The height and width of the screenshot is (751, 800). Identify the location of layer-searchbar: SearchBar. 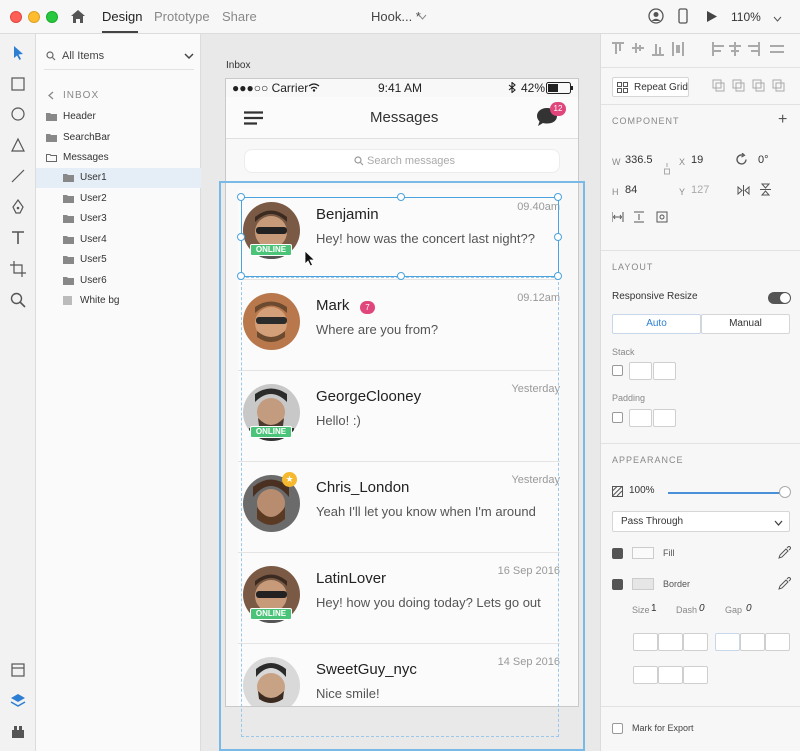
(118, 138).